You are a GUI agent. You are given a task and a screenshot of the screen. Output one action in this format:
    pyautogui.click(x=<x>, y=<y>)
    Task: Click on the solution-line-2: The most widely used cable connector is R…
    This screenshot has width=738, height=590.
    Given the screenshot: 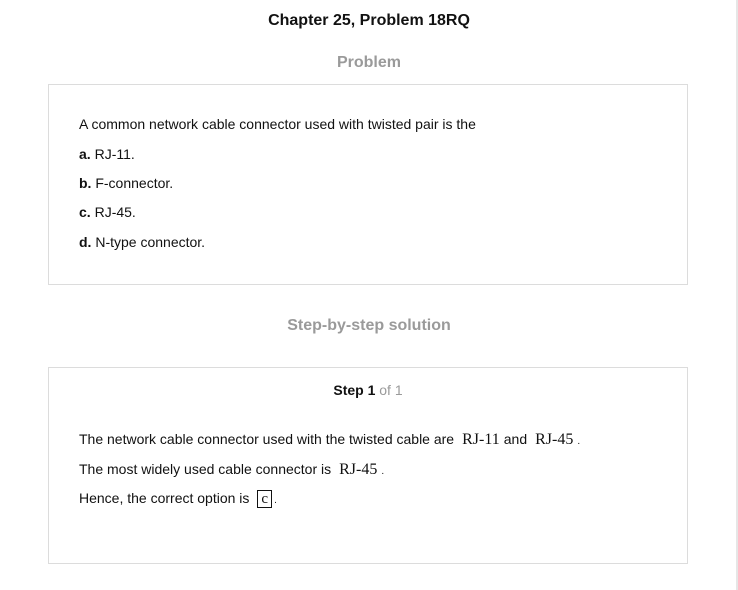 What is the action you would take?
    pyautogui.click(x=231, y=470)
    